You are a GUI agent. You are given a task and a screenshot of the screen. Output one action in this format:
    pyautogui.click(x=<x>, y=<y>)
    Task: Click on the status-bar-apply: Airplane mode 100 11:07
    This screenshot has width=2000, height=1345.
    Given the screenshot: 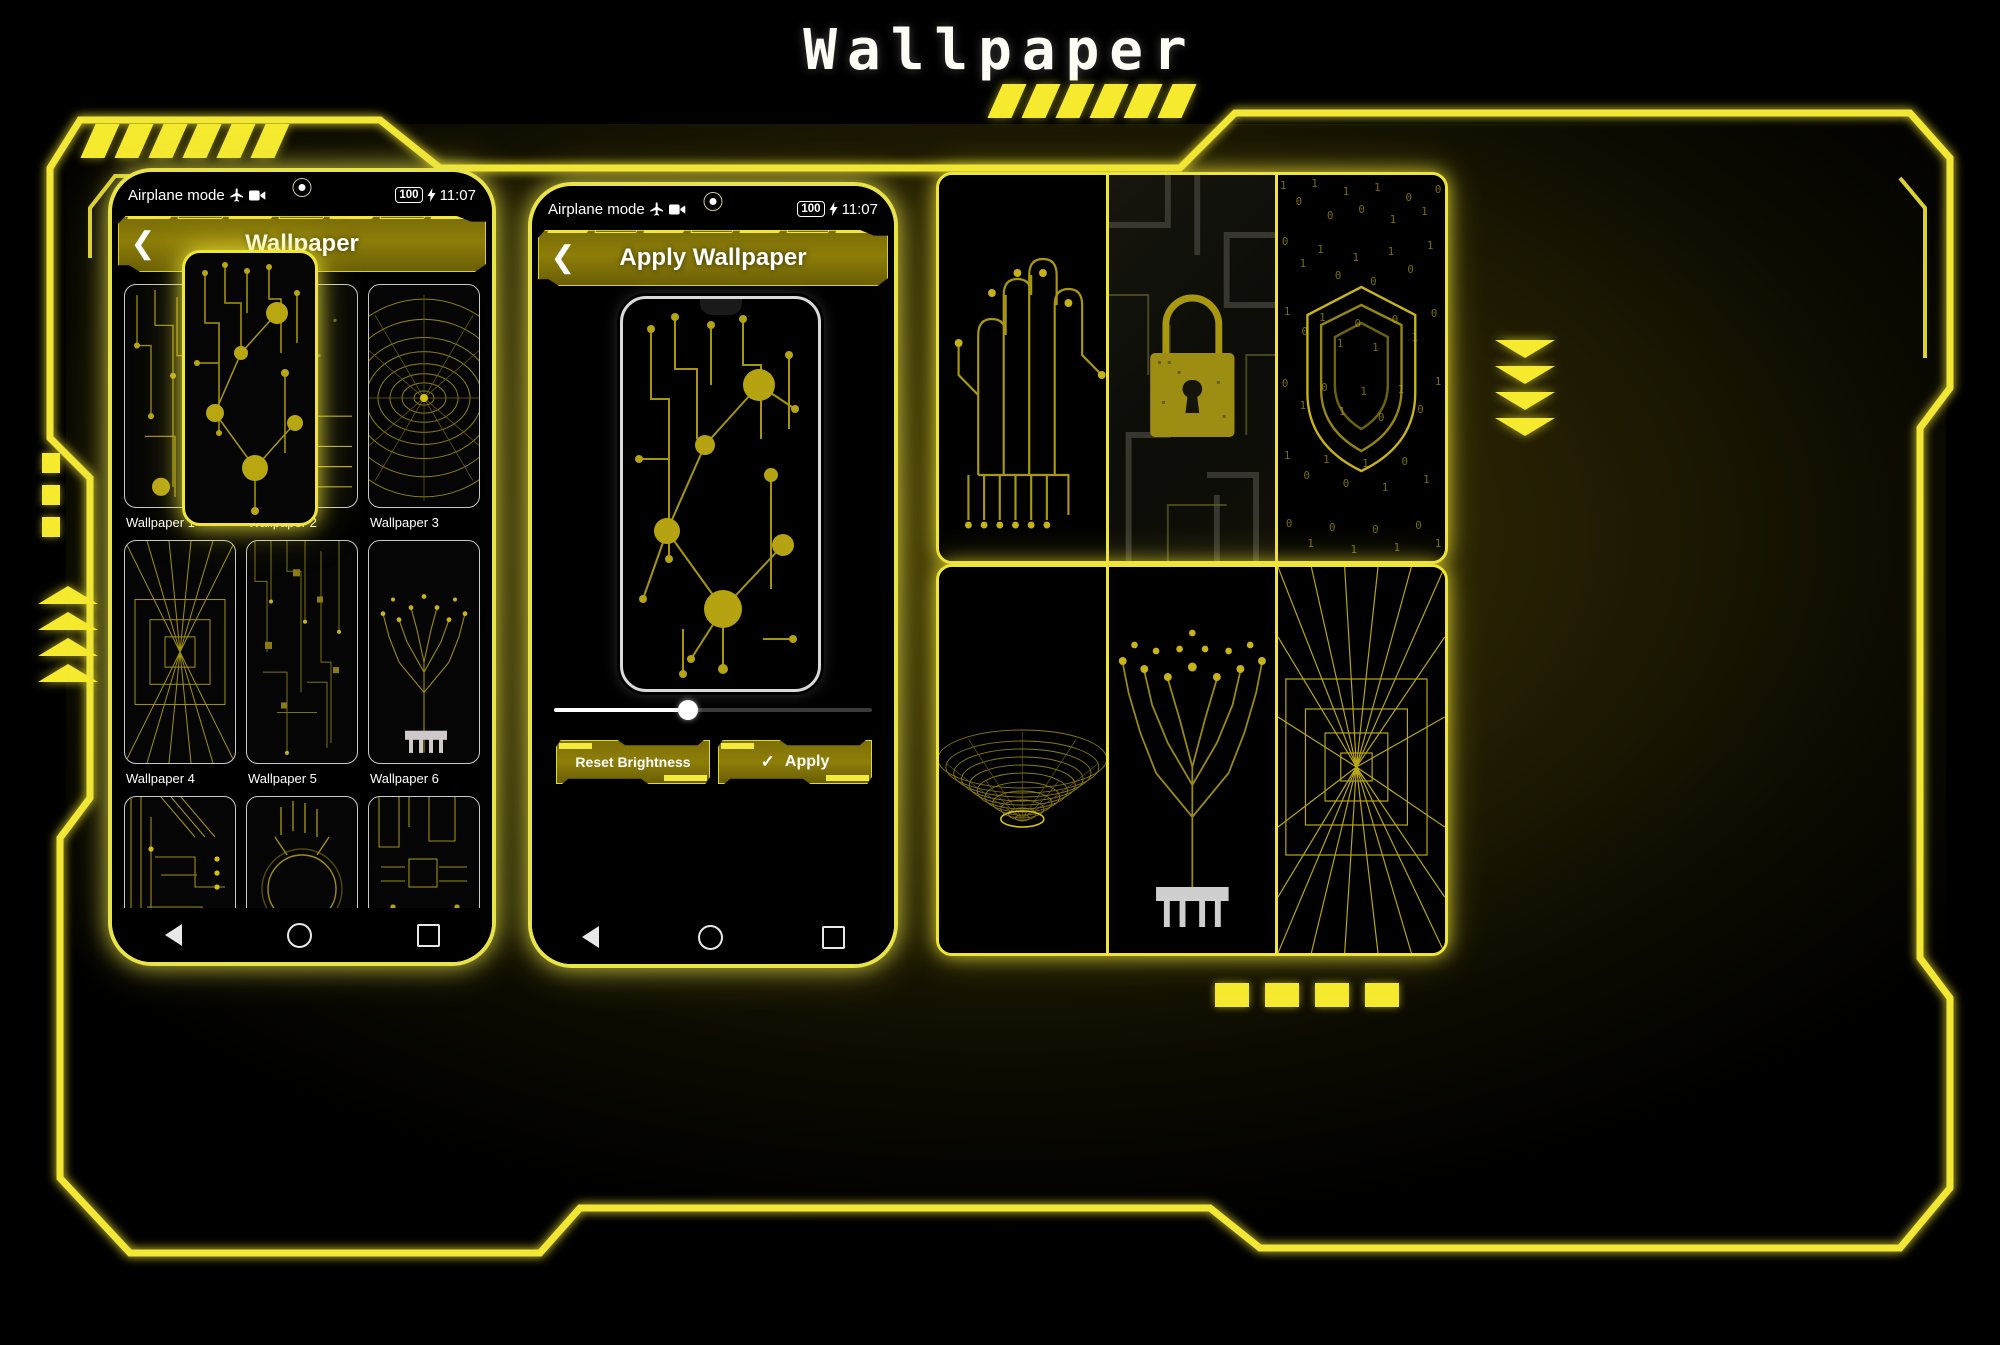 What is the action you would take?
    pyautogui.click(x=713, y=206)
    